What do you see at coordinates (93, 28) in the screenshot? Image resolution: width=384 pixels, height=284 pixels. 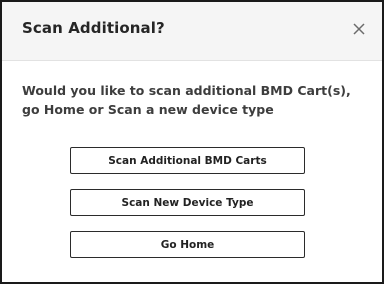 I see `dialog-title: Scan Additional?` at bounding box center [93, 28].